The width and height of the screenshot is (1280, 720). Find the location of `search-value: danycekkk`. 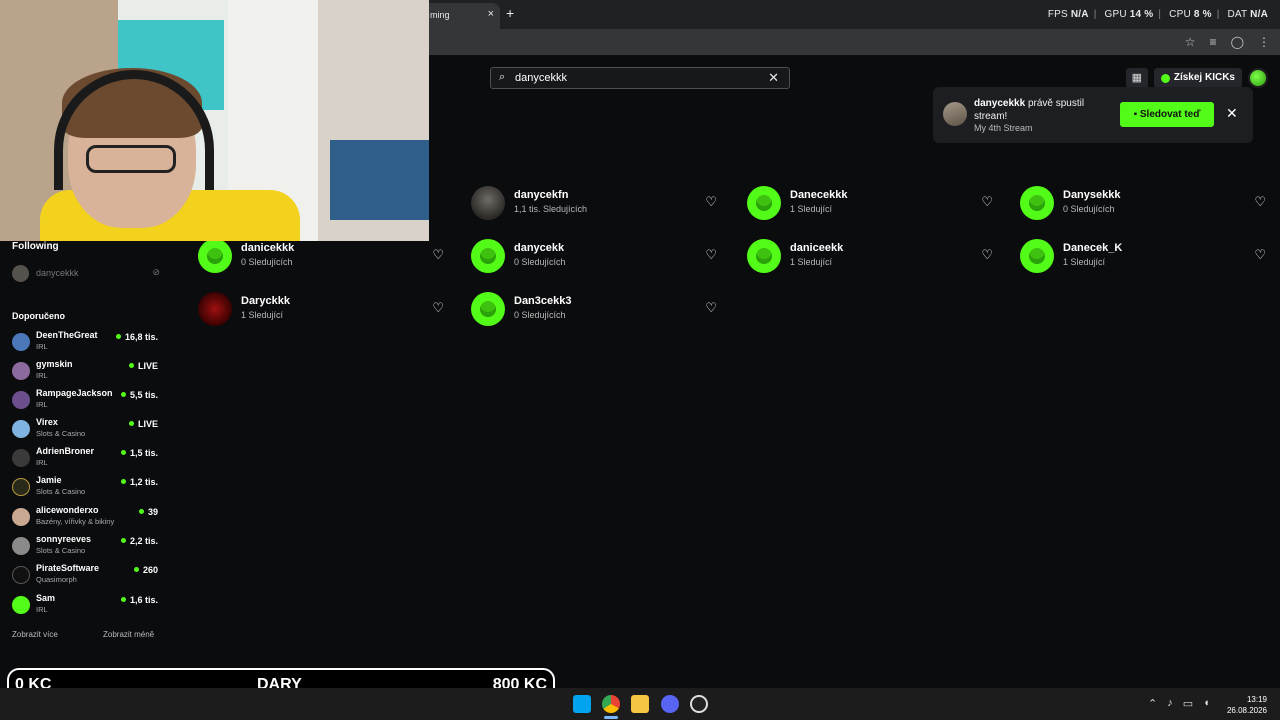

search-value: danycekkk is located at coordinates (541, 78).